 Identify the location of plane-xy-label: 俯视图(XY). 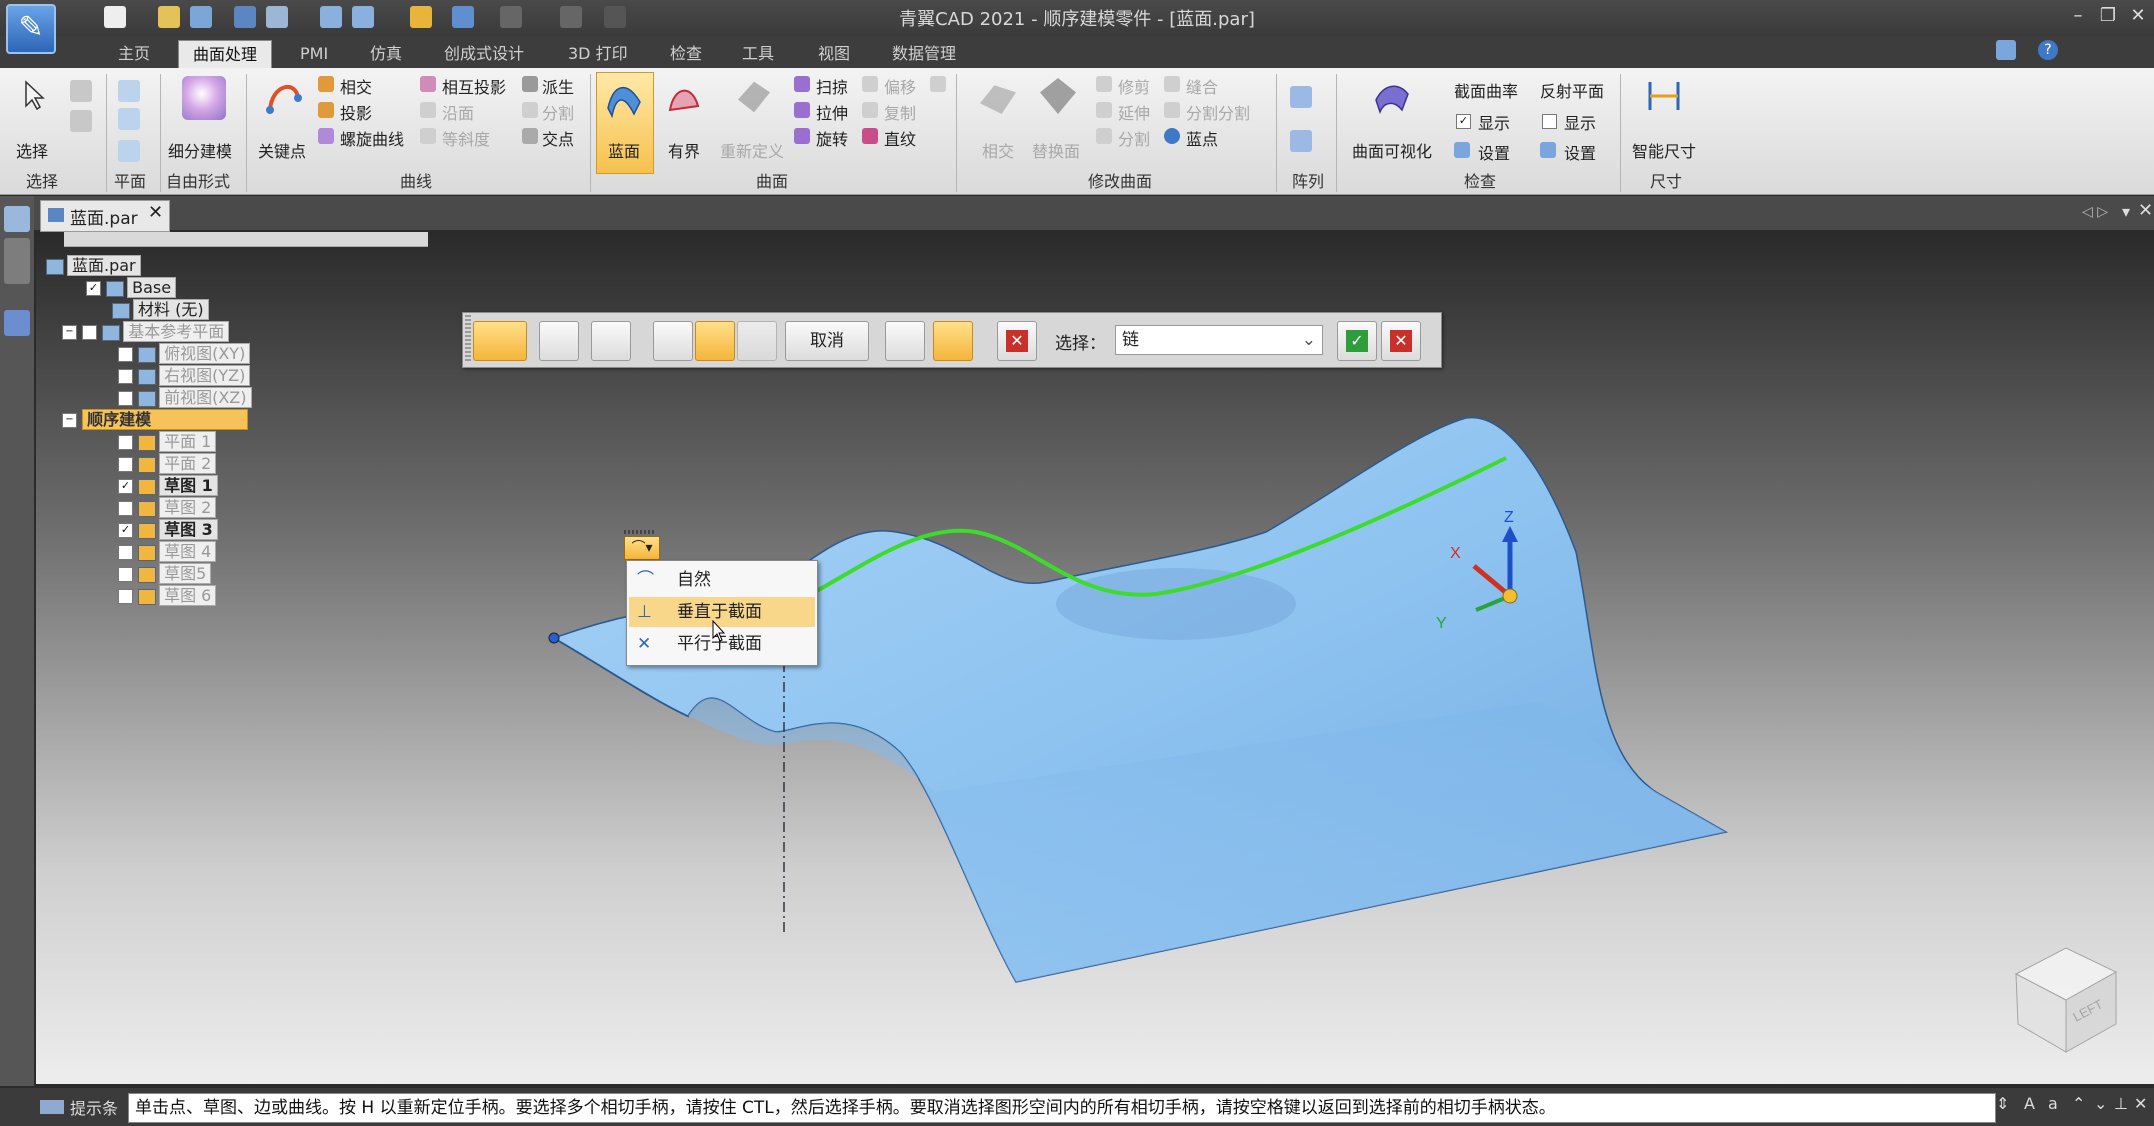
(205, 353).